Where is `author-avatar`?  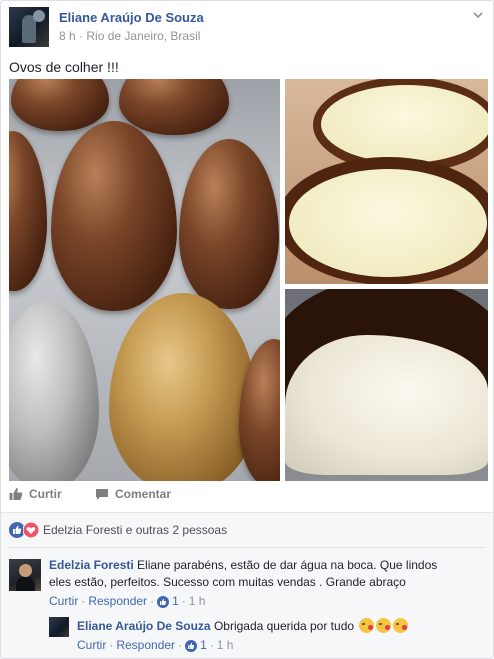 author-avatar is located at coordinates (29, 27).